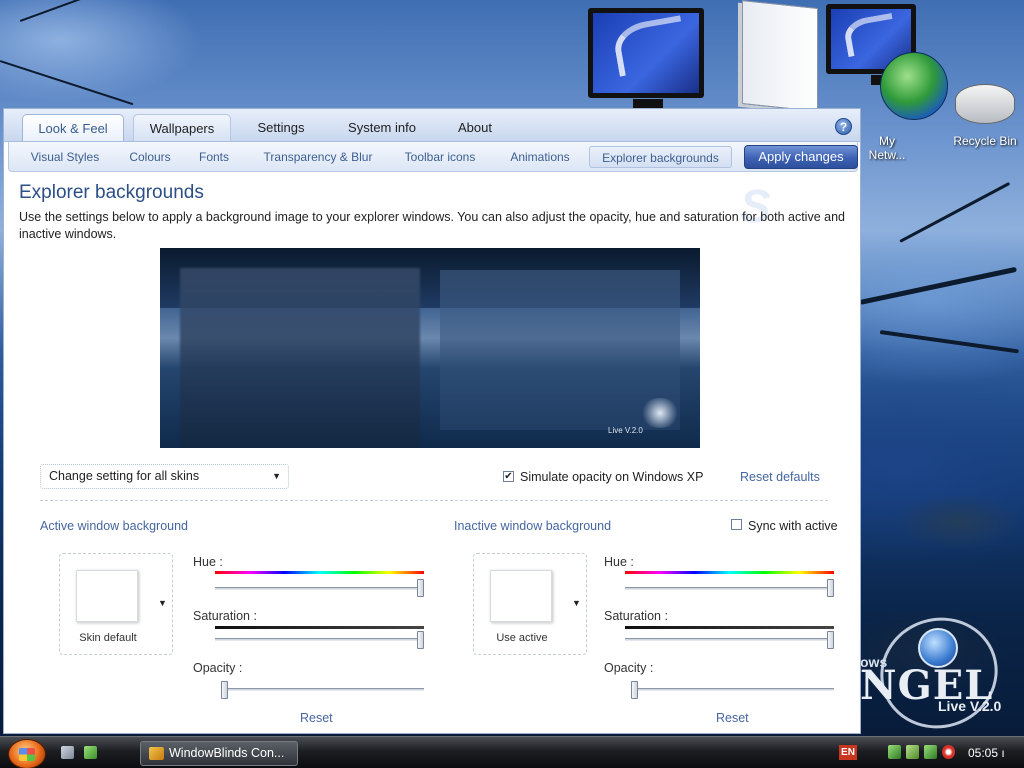 The height and width of the screenshot is (768, 1024). I want to click on simulate-opacity-label: Simulate opacity on Windows XP, so click(611, 477).